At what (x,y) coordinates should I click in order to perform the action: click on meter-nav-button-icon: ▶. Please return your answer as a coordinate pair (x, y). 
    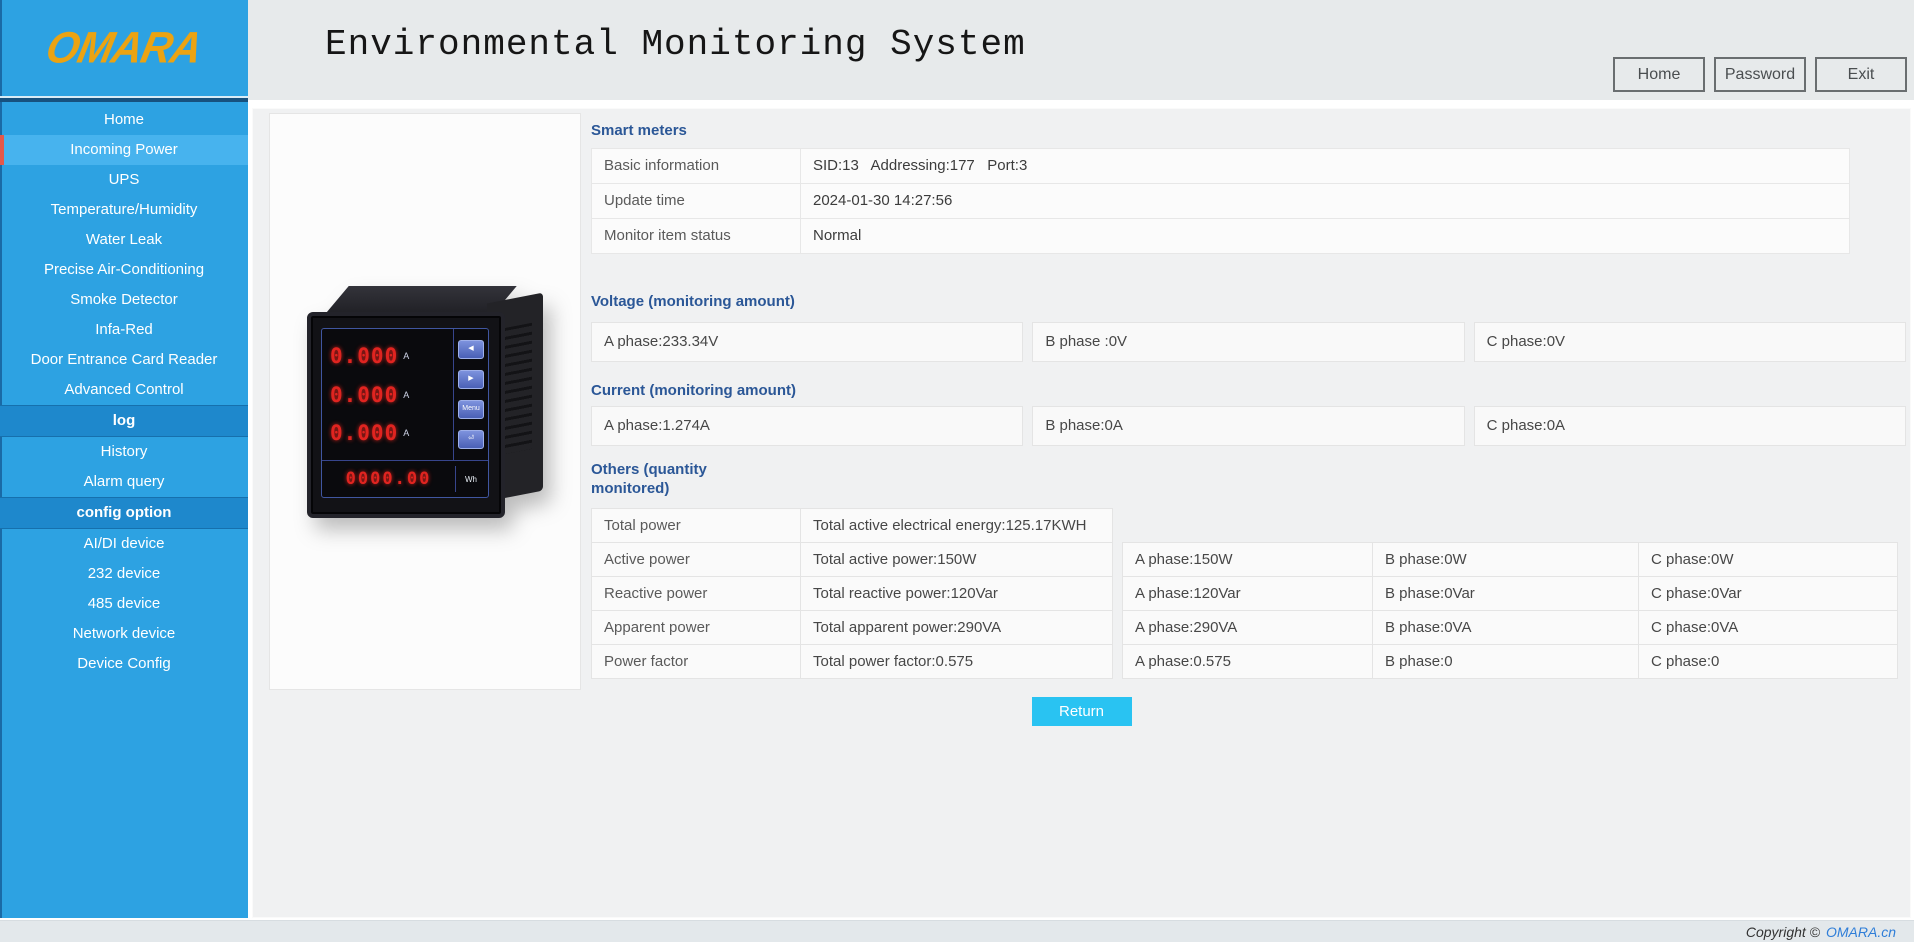
    Looking at the image, I should click on (471, 379).